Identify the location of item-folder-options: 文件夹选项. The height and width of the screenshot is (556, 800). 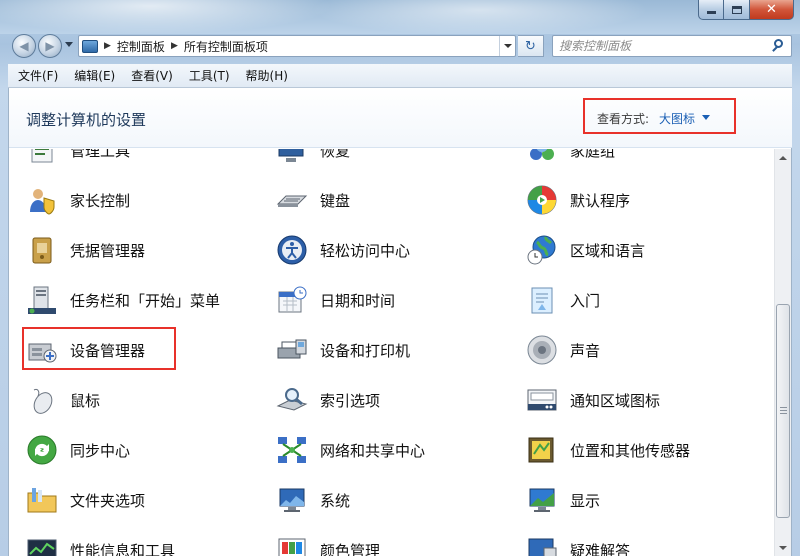
(85, 500).